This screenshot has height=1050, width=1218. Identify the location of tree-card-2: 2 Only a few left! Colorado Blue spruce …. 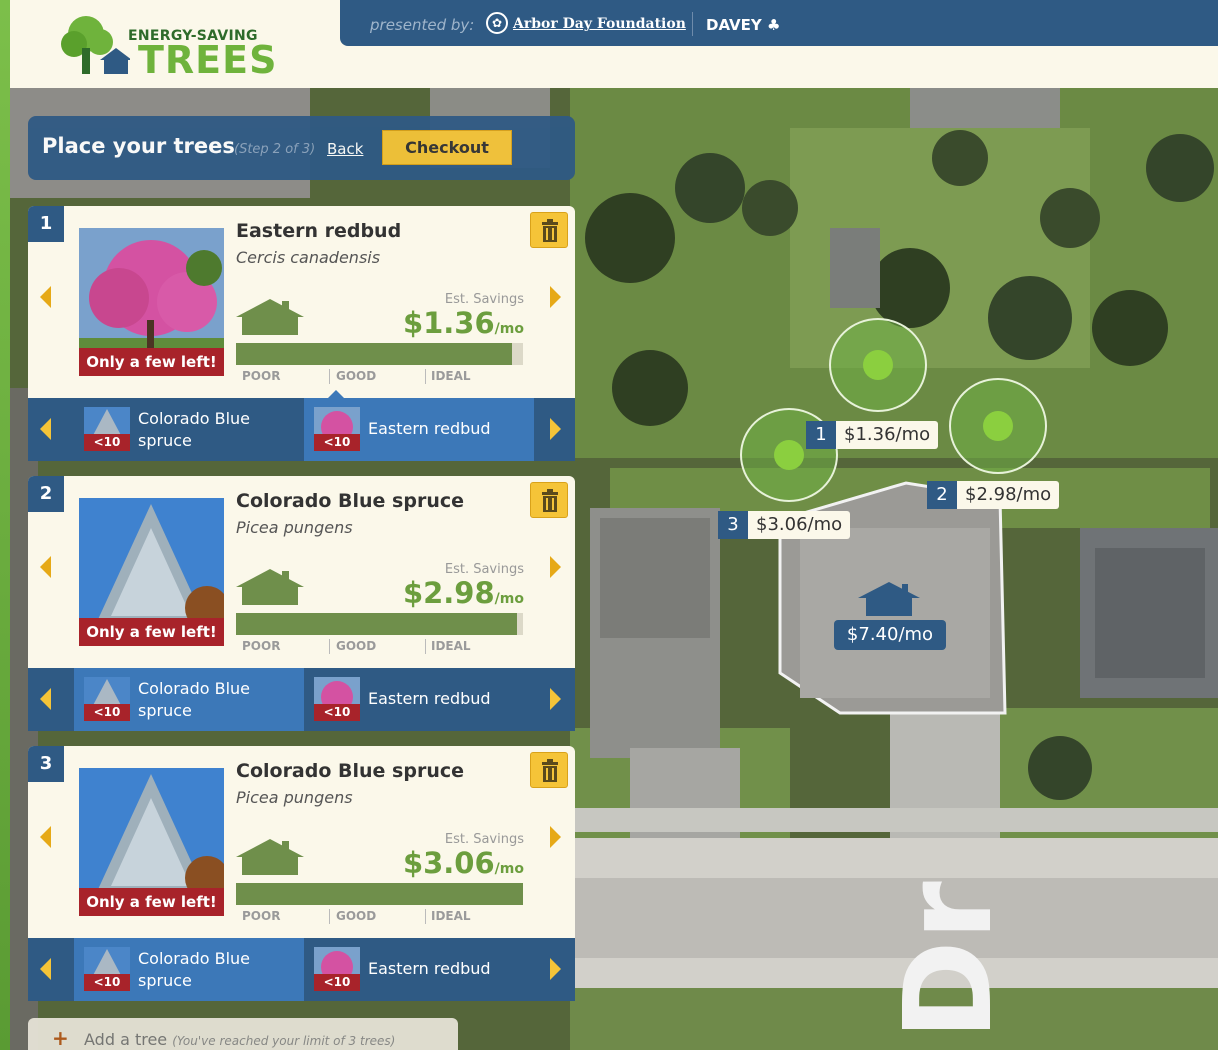
(301, 572).